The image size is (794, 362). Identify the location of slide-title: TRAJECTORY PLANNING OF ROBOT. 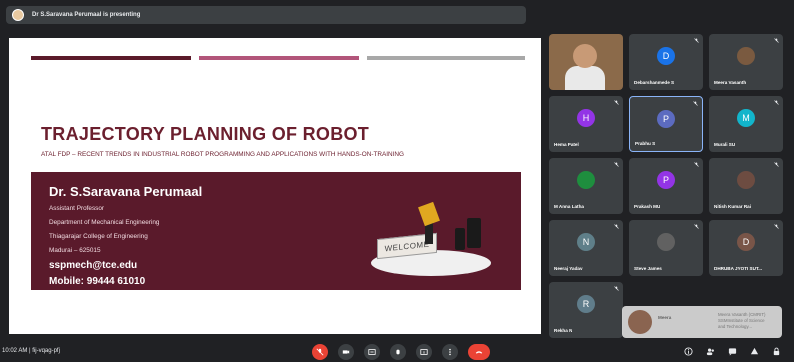
(205, 134).